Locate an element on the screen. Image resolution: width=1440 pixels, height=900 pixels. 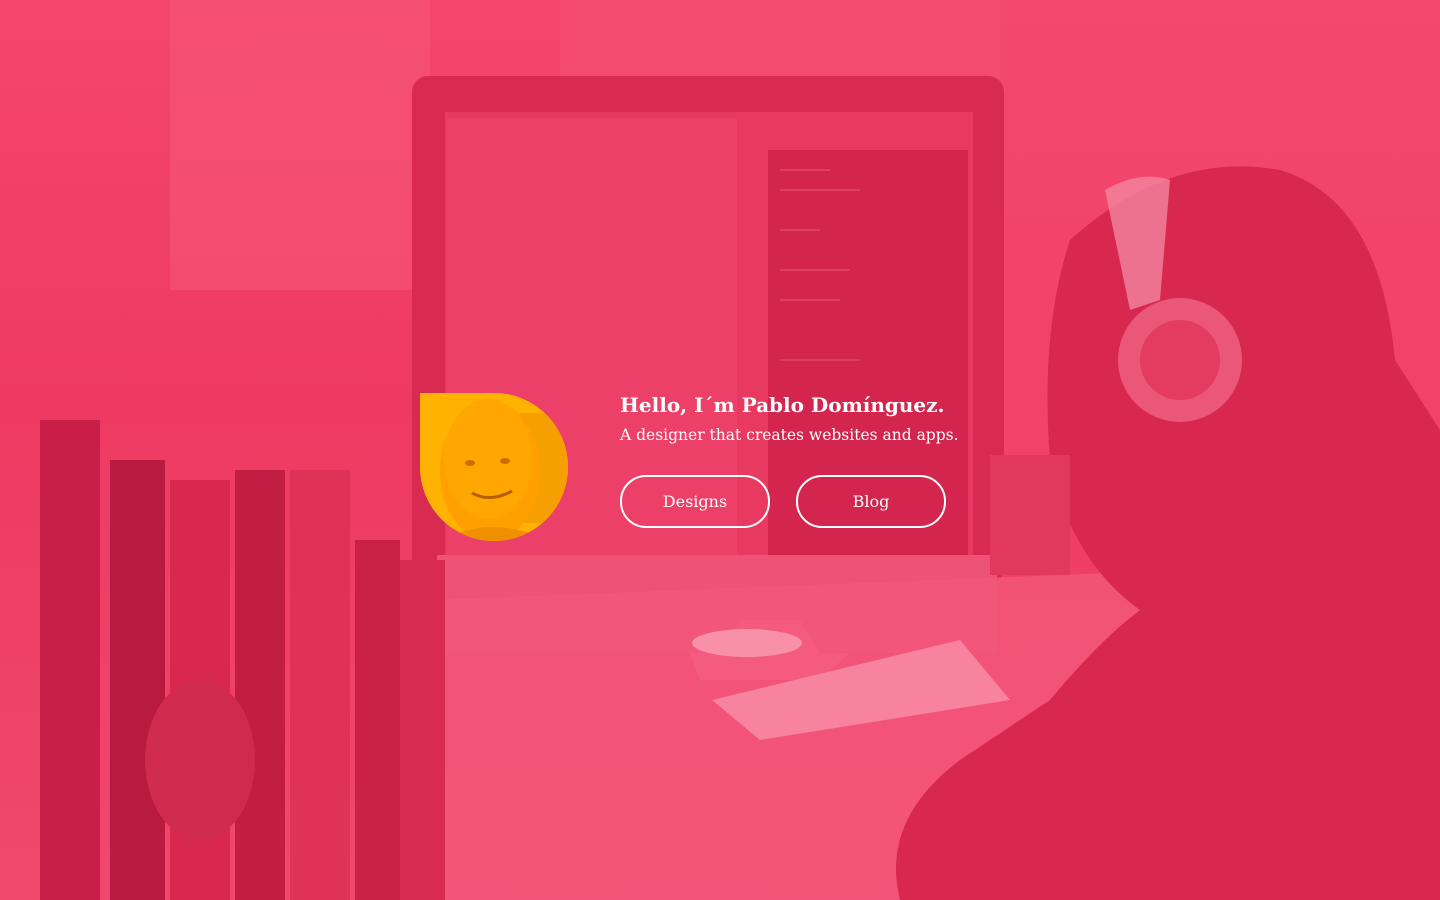
page-title: Hello, I´m Pablo Domínguez. is located at coordinates (782, 405).